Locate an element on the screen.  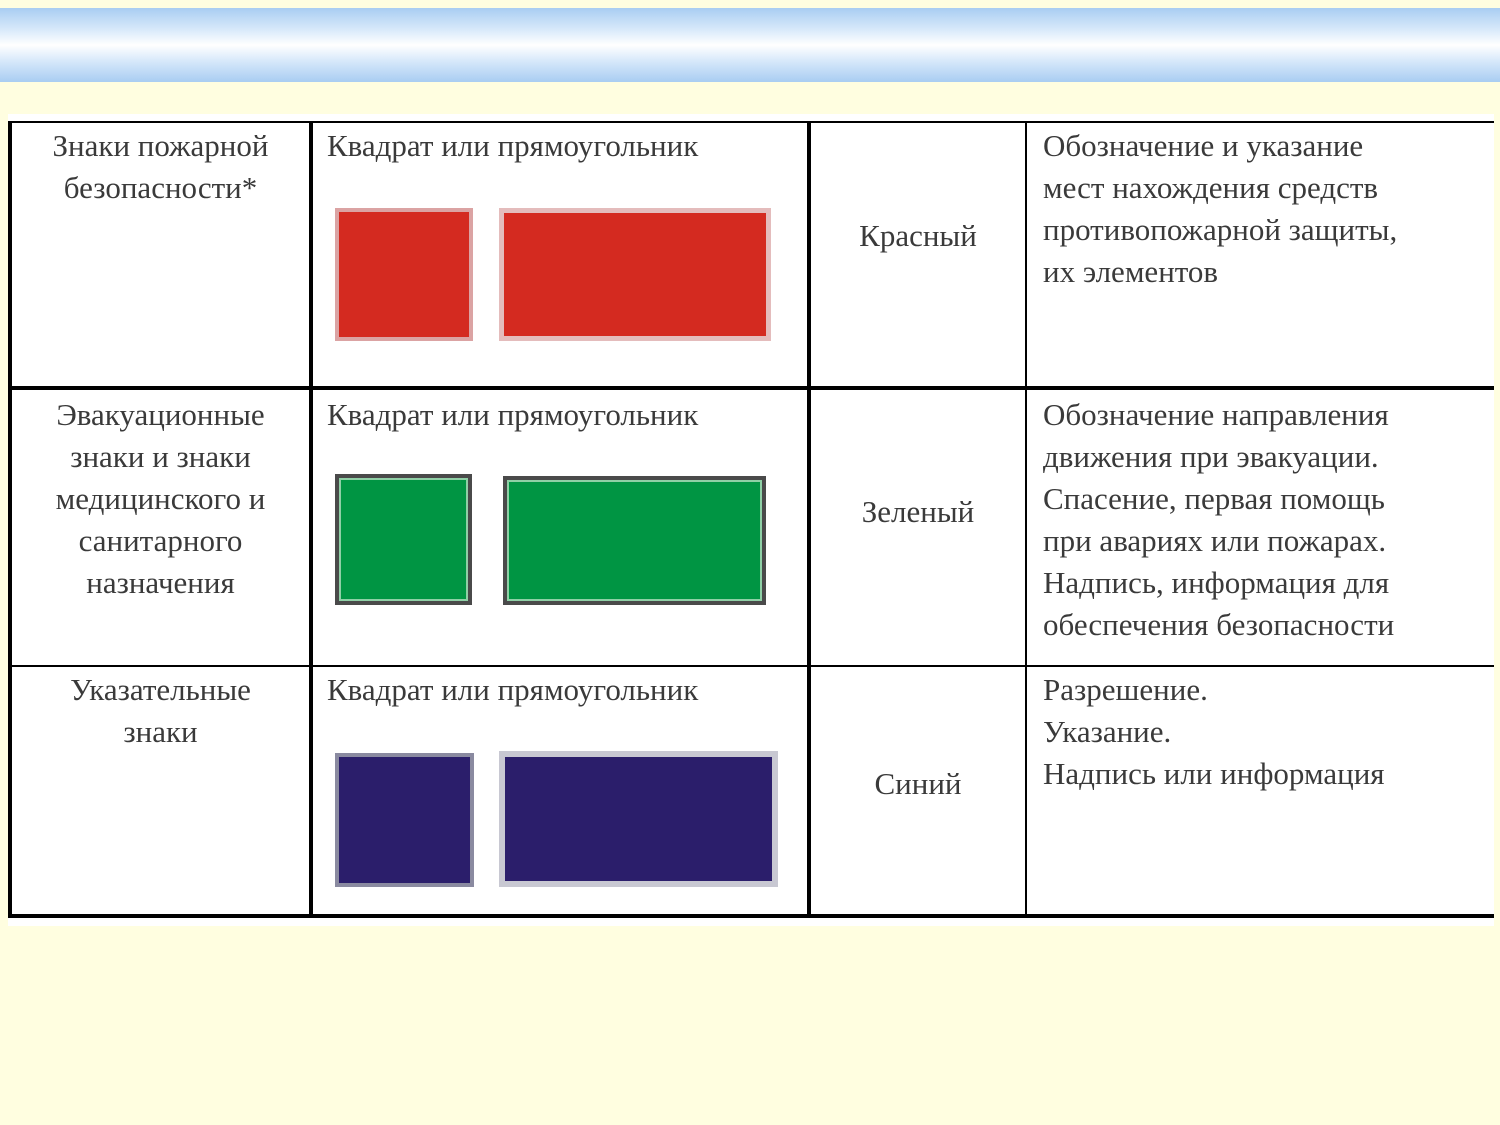
category-line: Указательные is located at coordinates (160, 689).